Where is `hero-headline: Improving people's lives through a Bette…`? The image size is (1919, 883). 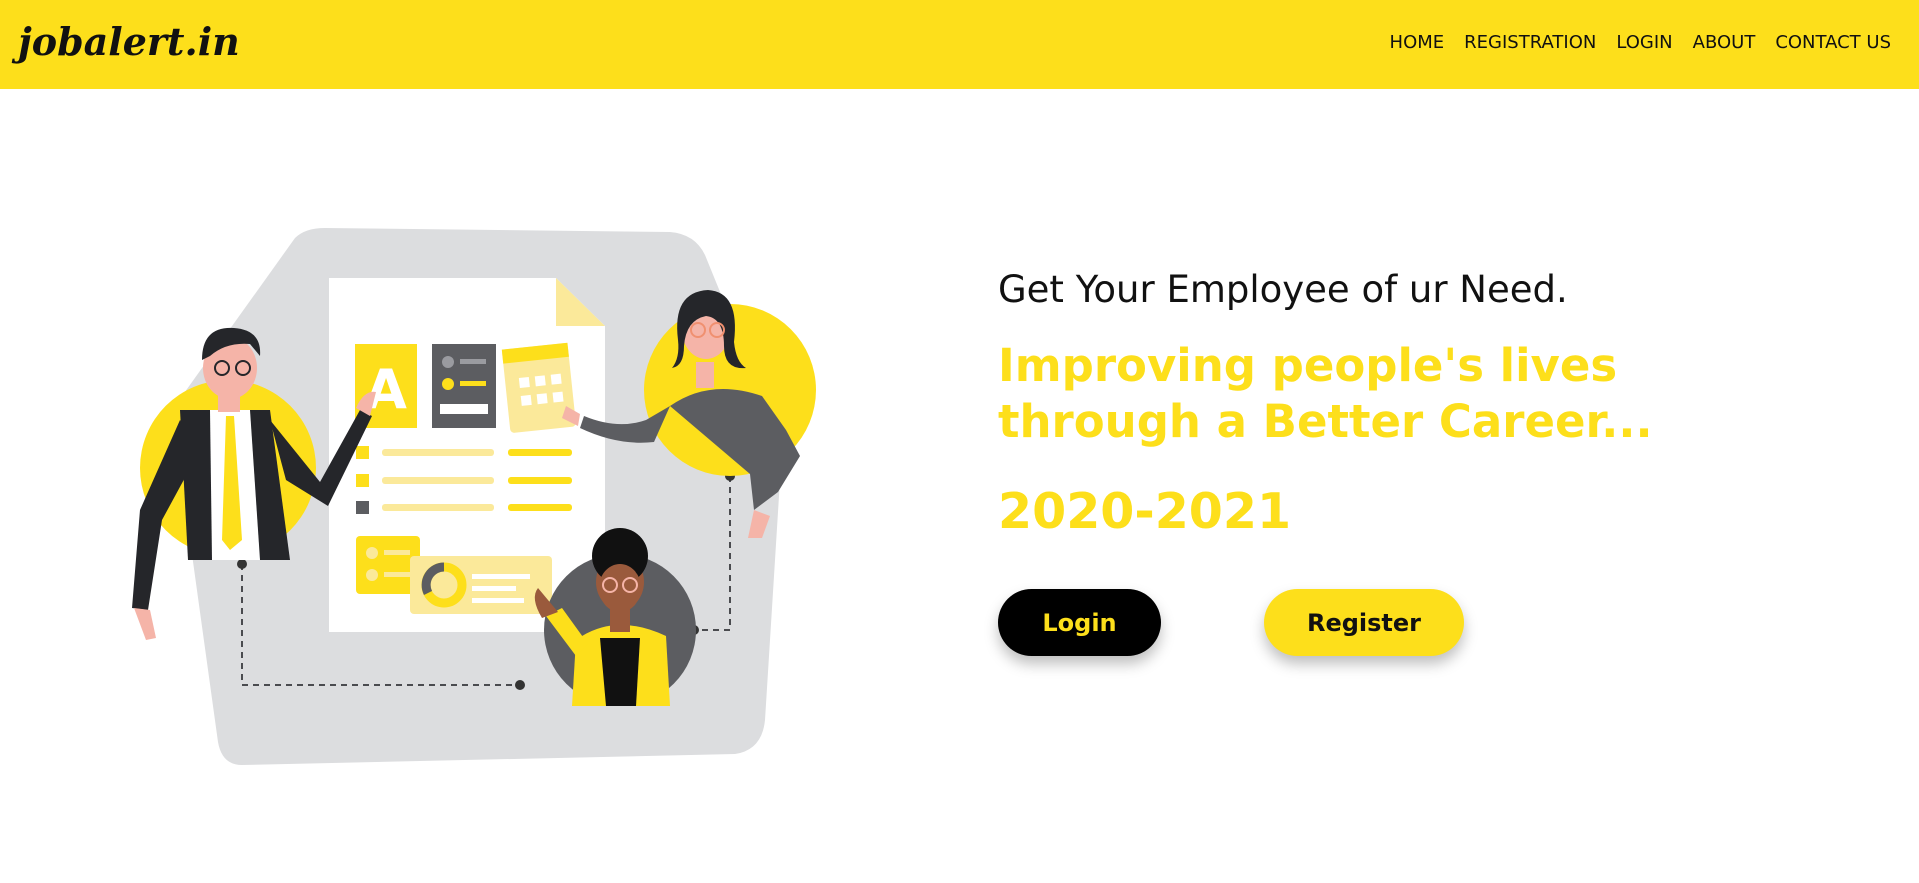 hero-headline: Improving people's lives through a Bette… is located at coordinates (1325, 393).